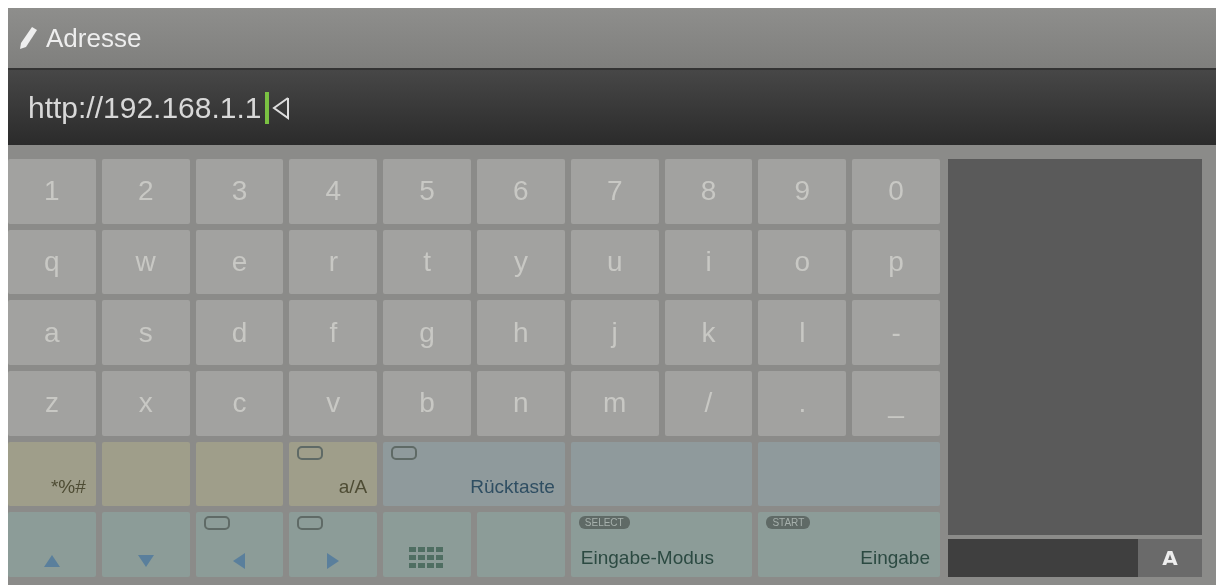  What do you see at coordinates (427, 558) in the screenshot?
I see `grid-icon` at bounding box center [427, 558].